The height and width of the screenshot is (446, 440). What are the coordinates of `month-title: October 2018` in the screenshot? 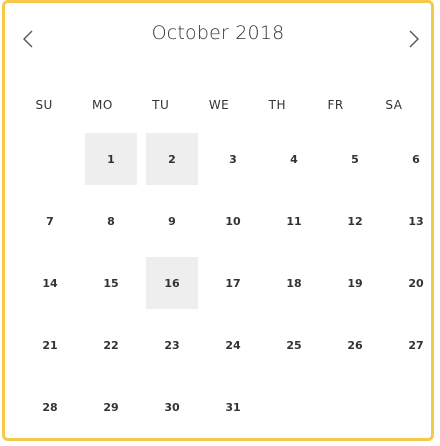 It's located at (218, 33).